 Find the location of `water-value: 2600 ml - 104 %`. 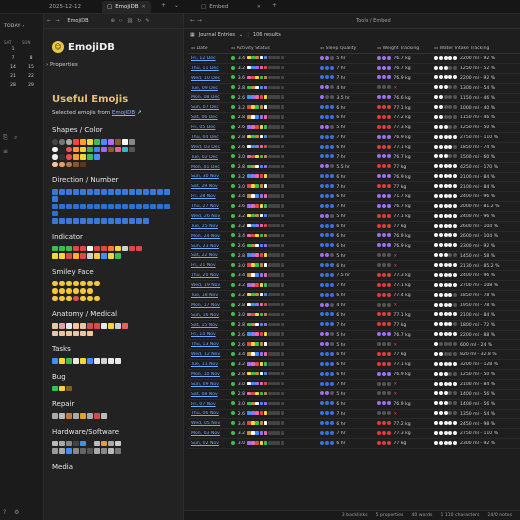

water-value: 2600 ml - 104 % is located at coordinates (479, 227).